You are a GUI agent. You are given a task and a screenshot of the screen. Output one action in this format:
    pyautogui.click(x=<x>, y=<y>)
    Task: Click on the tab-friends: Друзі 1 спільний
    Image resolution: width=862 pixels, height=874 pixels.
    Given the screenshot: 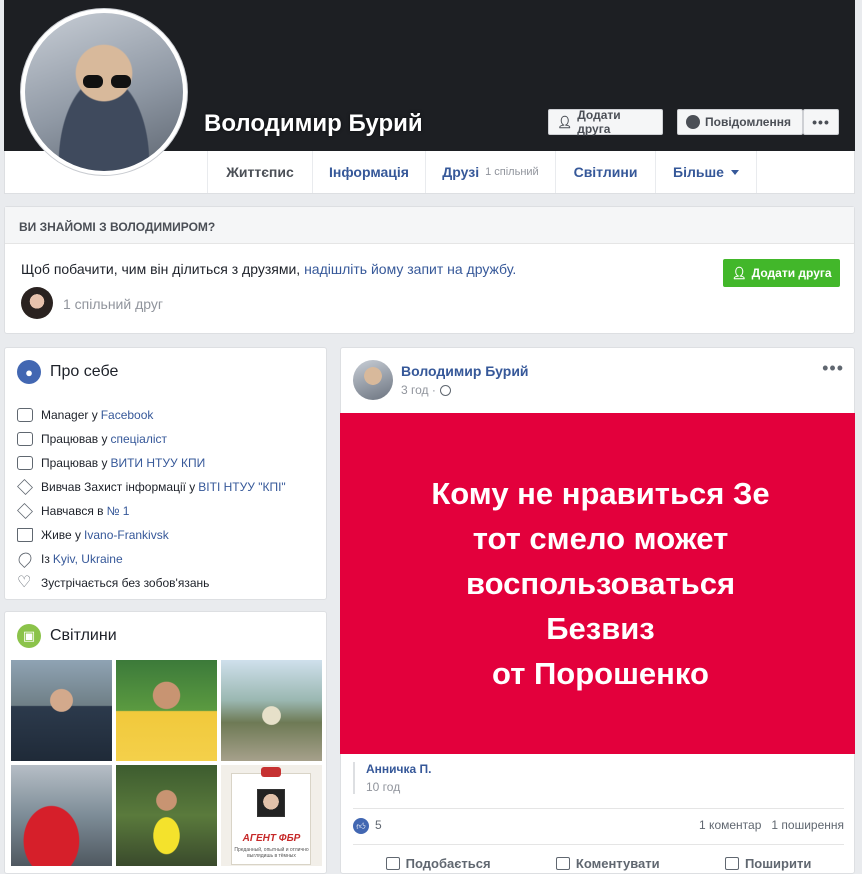 What is the action you would take?
    pyautogui.click(x=490, y=172)
    